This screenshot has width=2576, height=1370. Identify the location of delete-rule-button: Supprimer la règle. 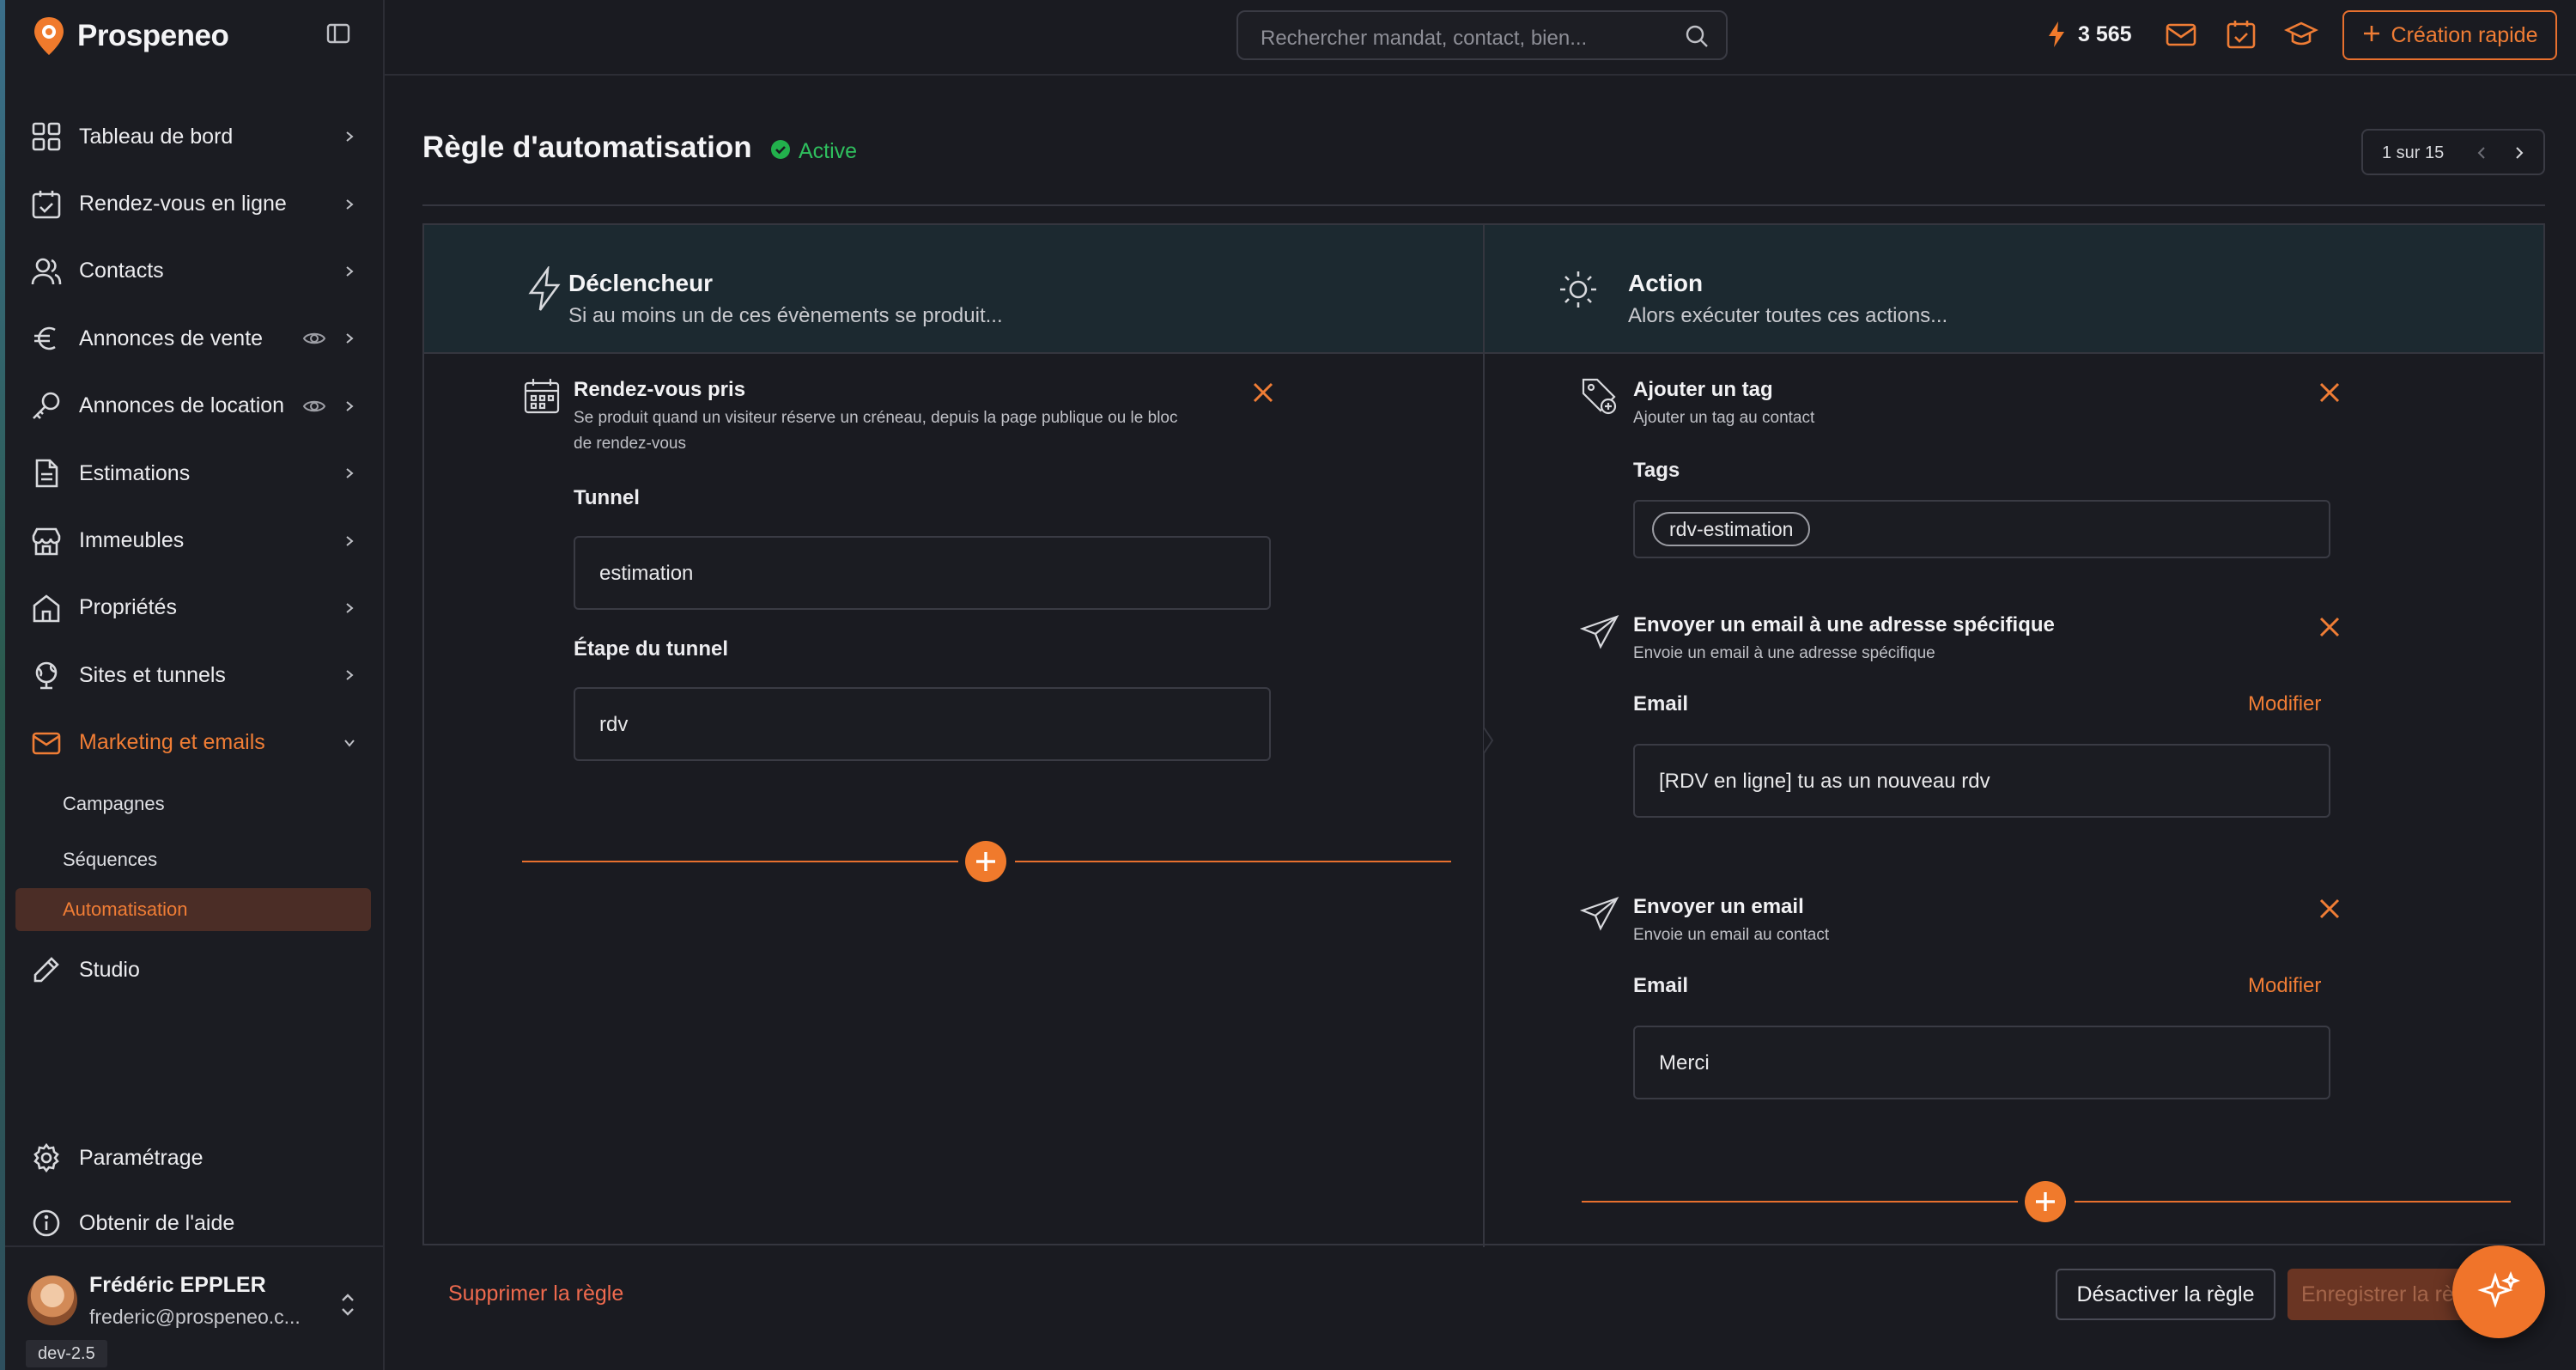
(535, 1294).